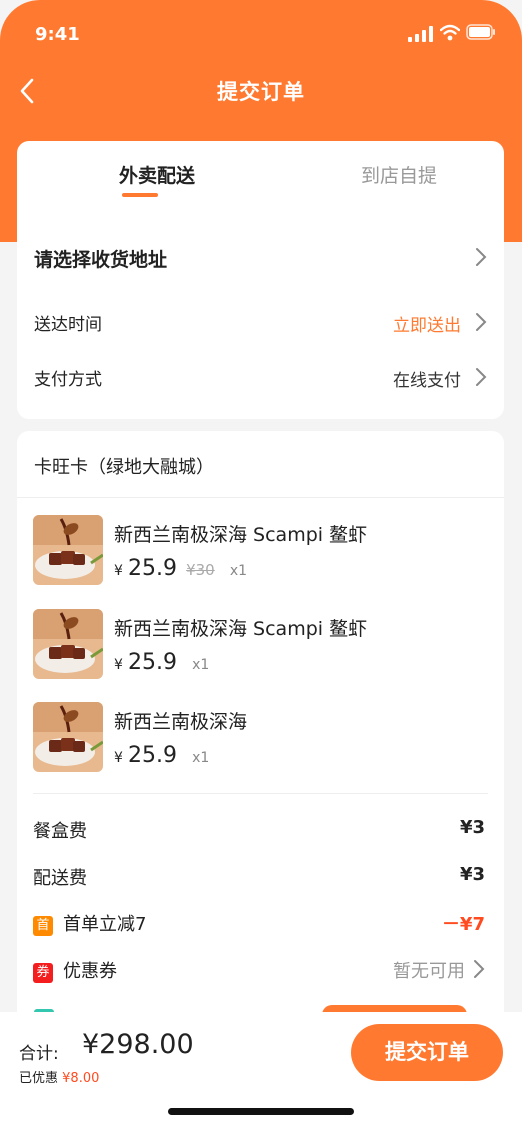 The image size is (522, 1128). What do you see at coordinates (472, 827) in the screenshot?
I see `box-fee-value: ¥3` at bounding box center [472, 827].